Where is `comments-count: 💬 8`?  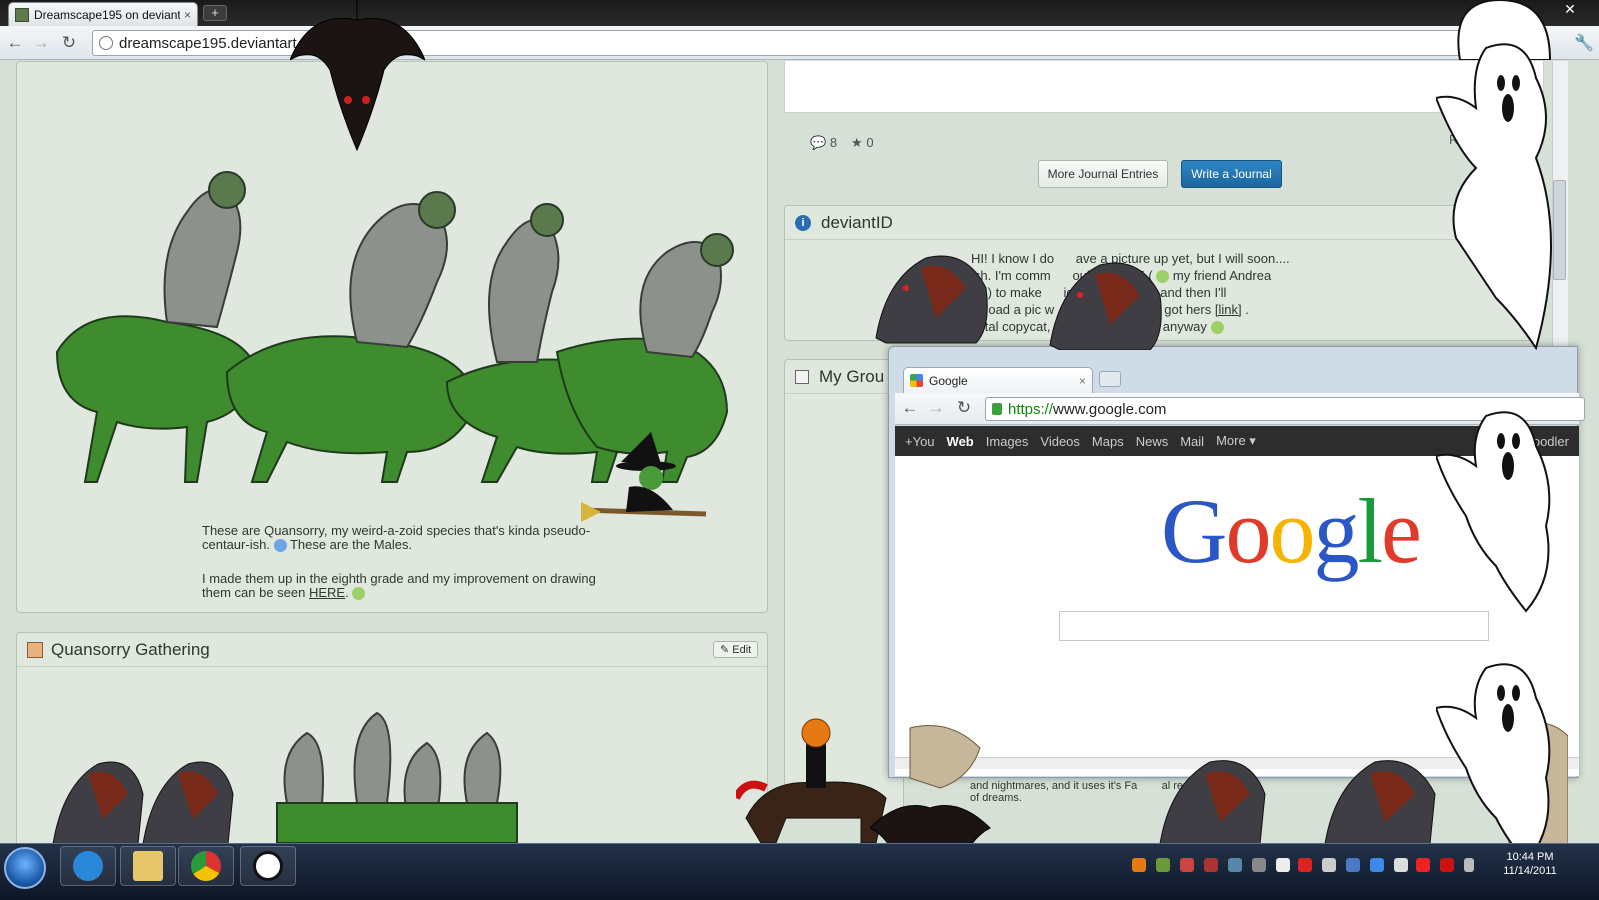
comments-count: 💬 8 is located at coordinates (823, 143).